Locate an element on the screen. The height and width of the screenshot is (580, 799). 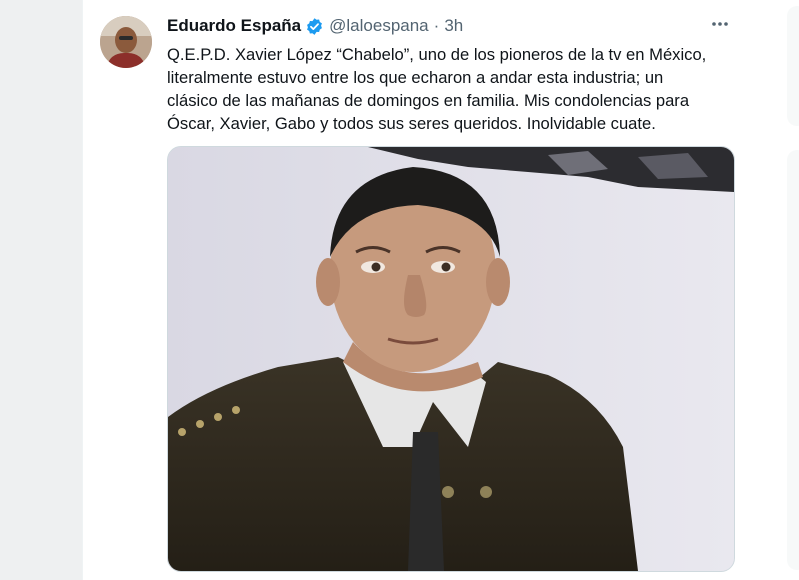
adjacent-panel-edge is located at coordinates (791, 290).